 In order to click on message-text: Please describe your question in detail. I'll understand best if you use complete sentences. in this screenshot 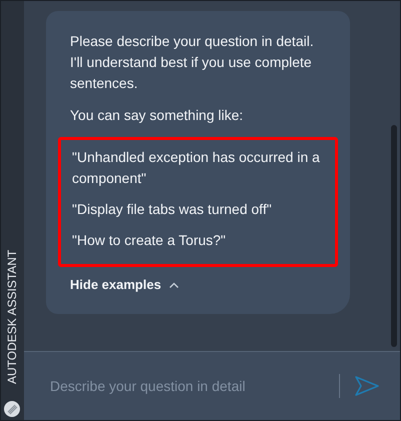, I will do `click(192, 62)`.